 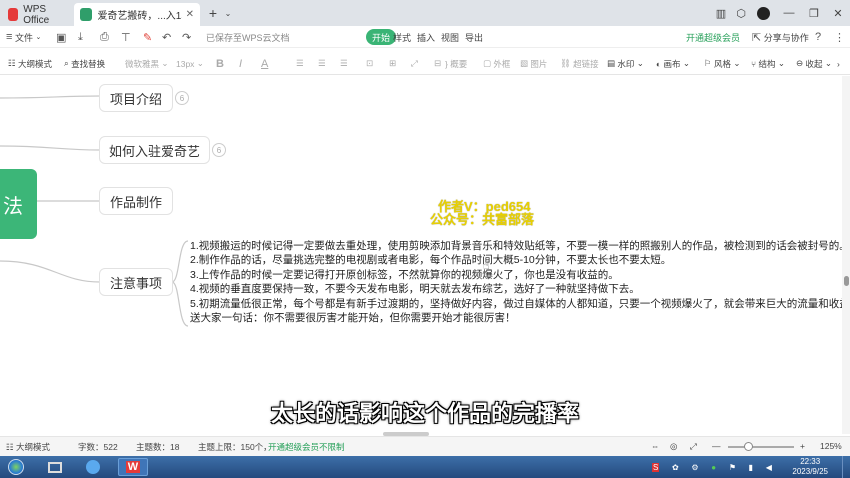 I want to click on vertical-scrollbar, so click(x=846, y=255).